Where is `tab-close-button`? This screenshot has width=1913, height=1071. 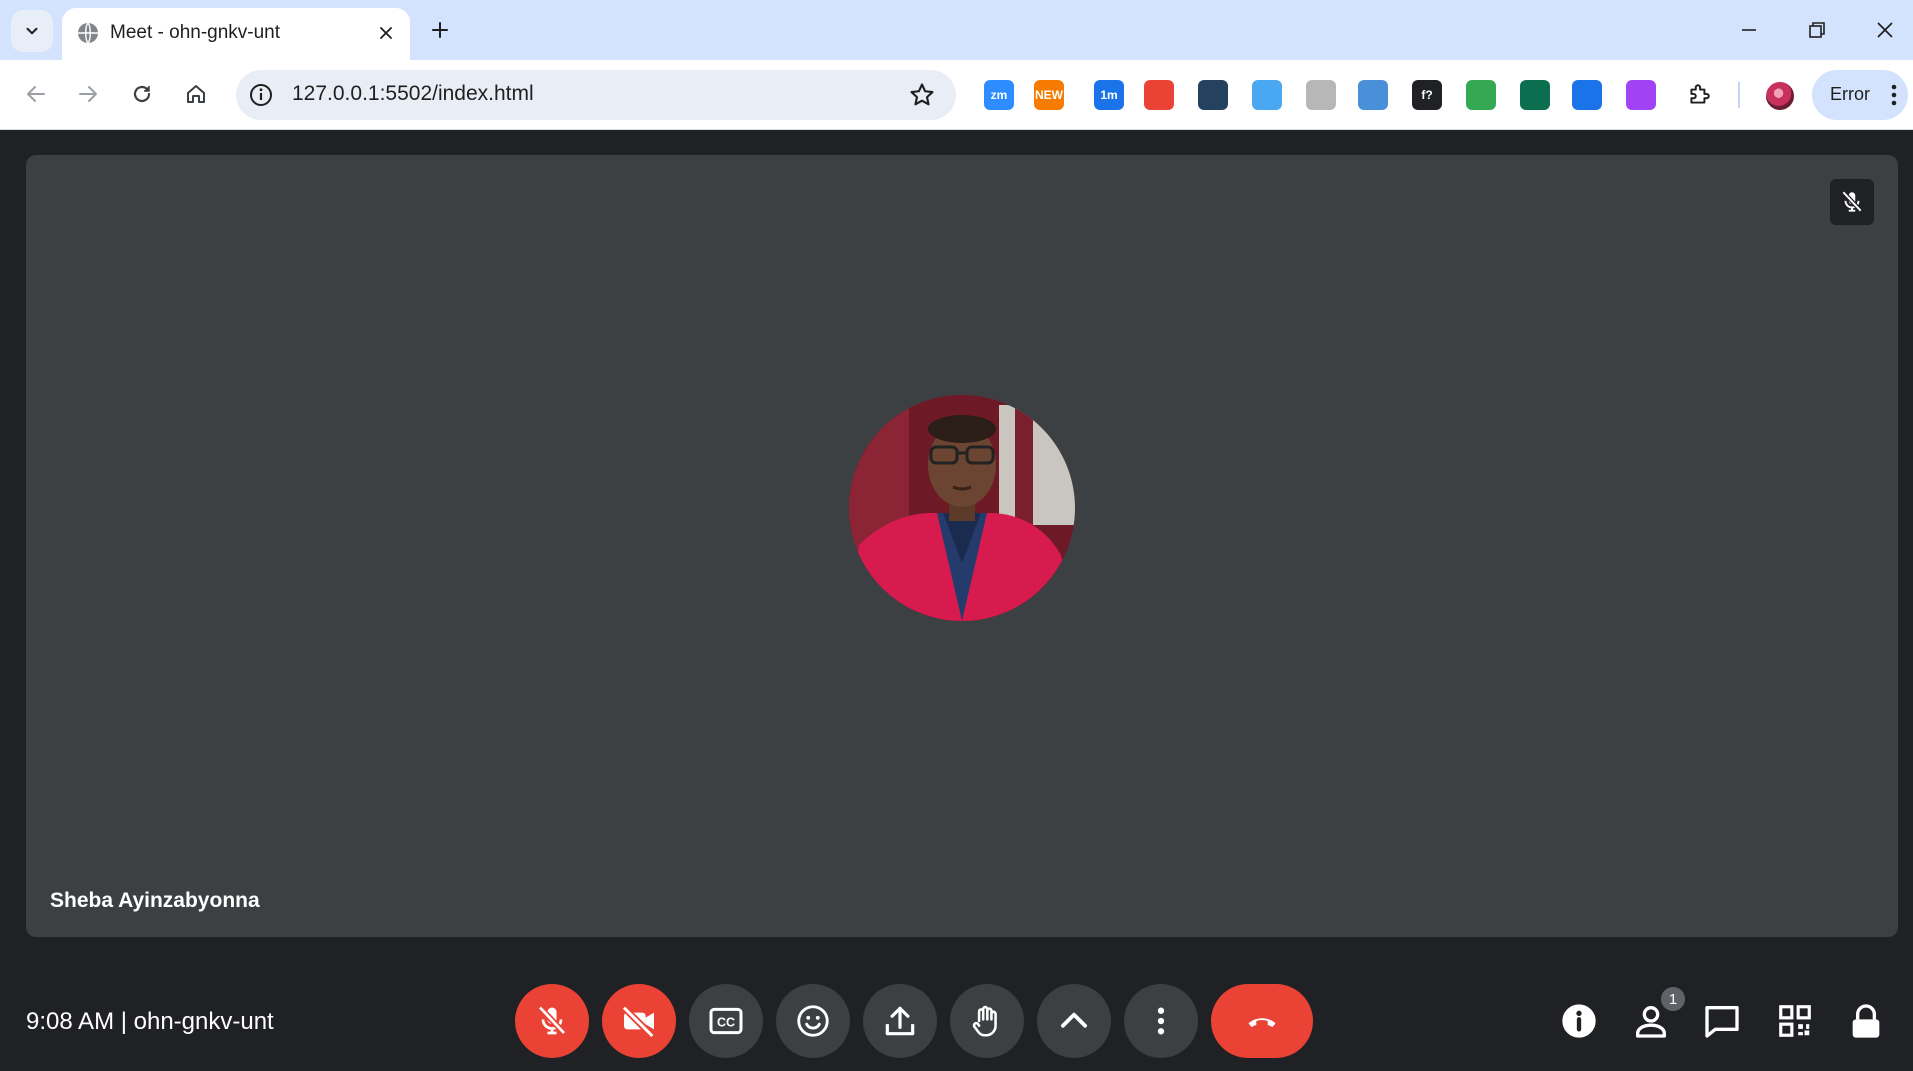
tab-close-button is located at coordinates (386, 33).